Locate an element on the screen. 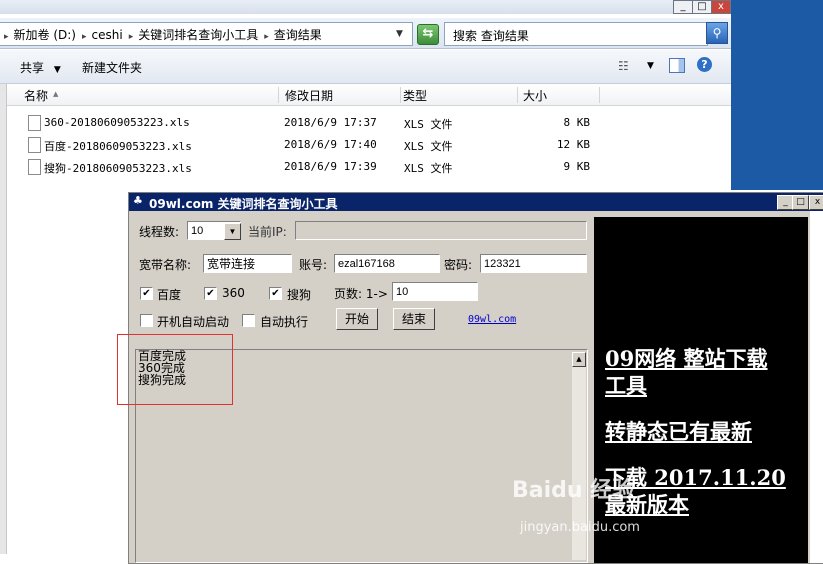 Image resolution: width=823 pixels, height=564 pixels. breadcrumb-item: 新加卷 (D:) is located at coordinates (45, 35).